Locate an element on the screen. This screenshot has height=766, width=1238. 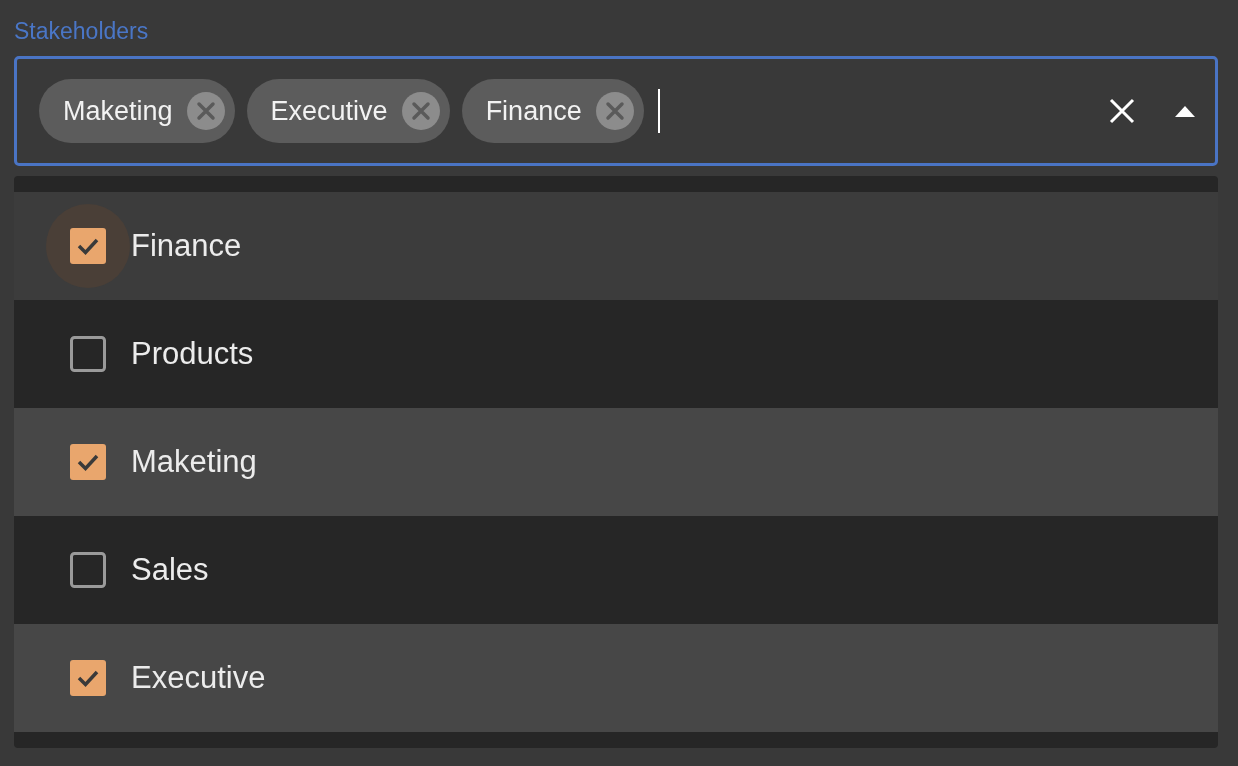
text-cursor is located at coordinates (658, 111).